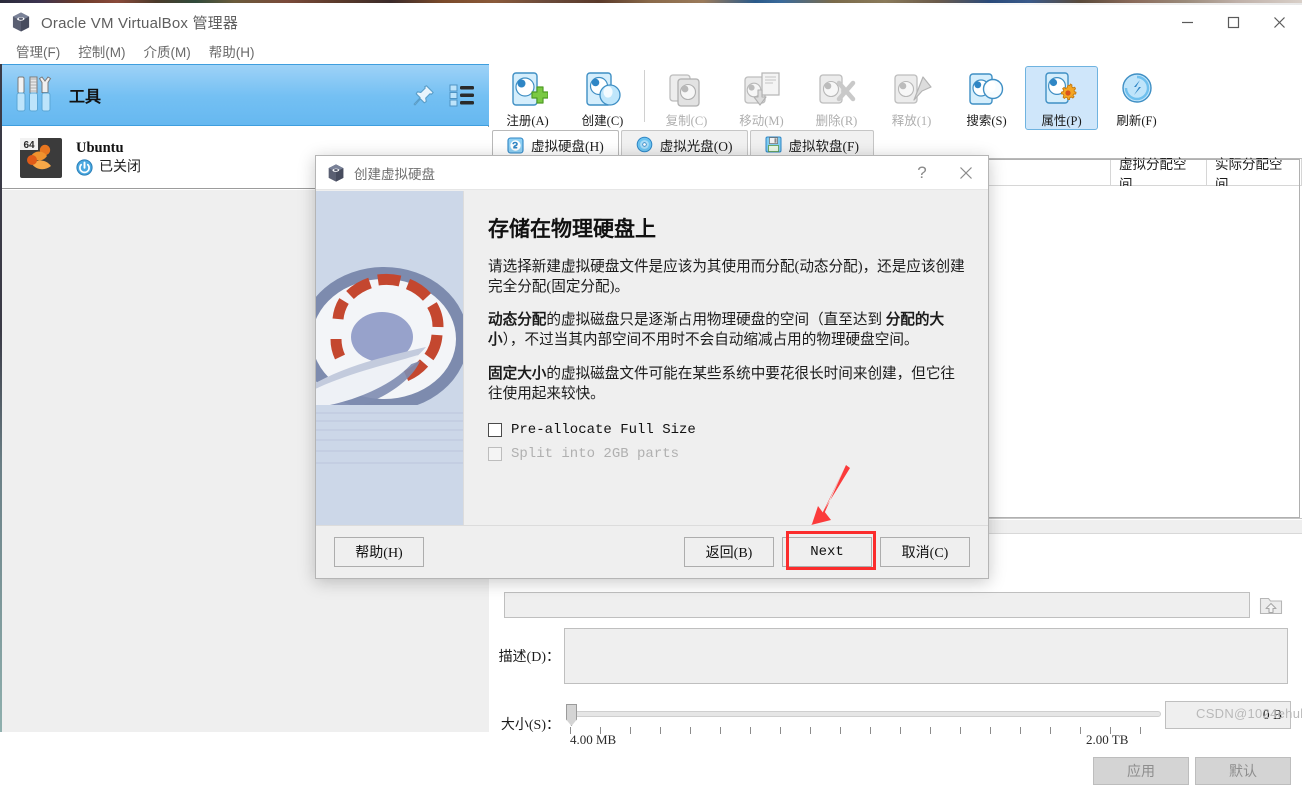 Image resolution: width=1302 pixels, height=785 pixels. Describe the element at coordinates (495, 429) in the screenshot. I see `checkbox-preallocate-box` at that location.